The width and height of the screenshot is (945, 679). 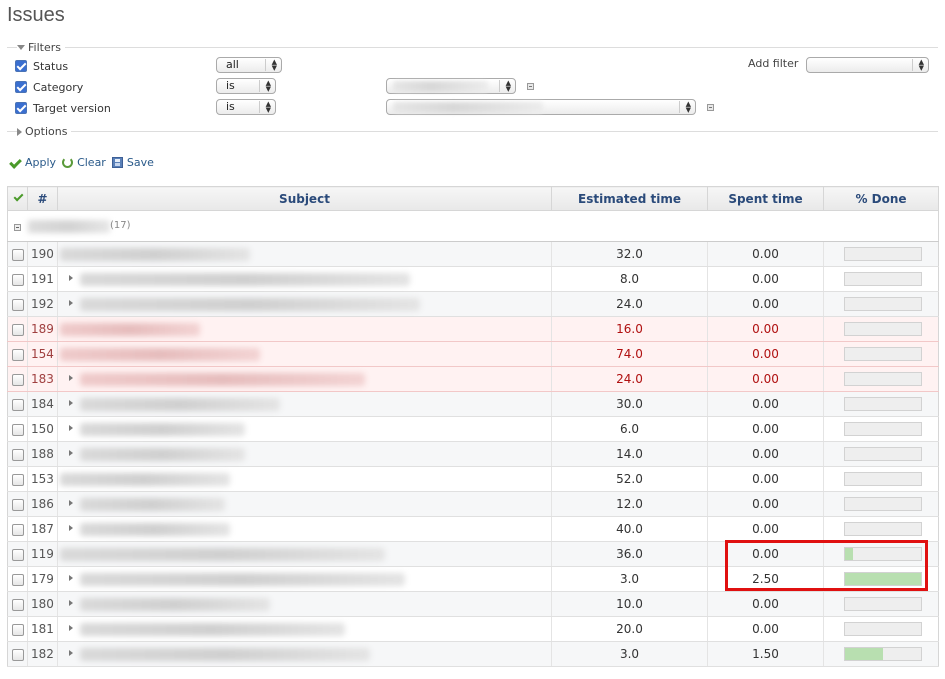 I want to click on column-header-spent-time: Spent time, so click(x=765, y=198).